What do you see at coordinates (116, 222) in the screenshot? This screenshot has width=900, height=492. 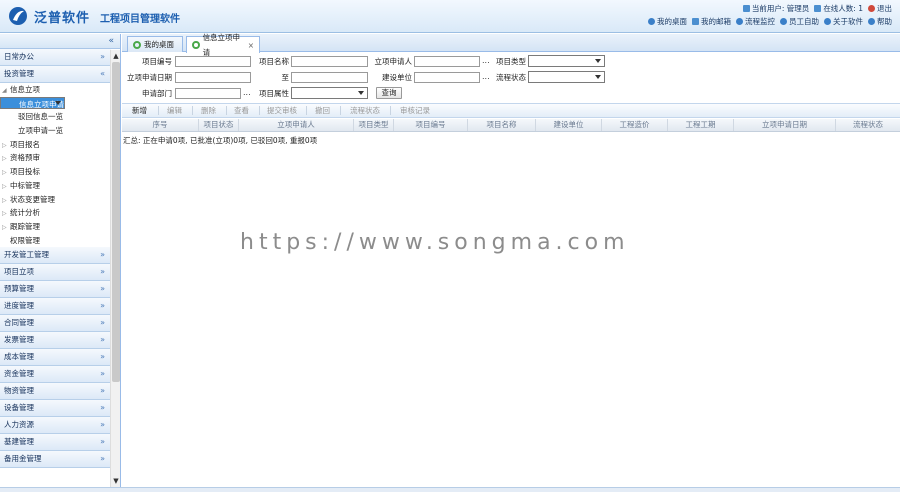 I see `scroll-thumb` at bounding box center [116, 222].